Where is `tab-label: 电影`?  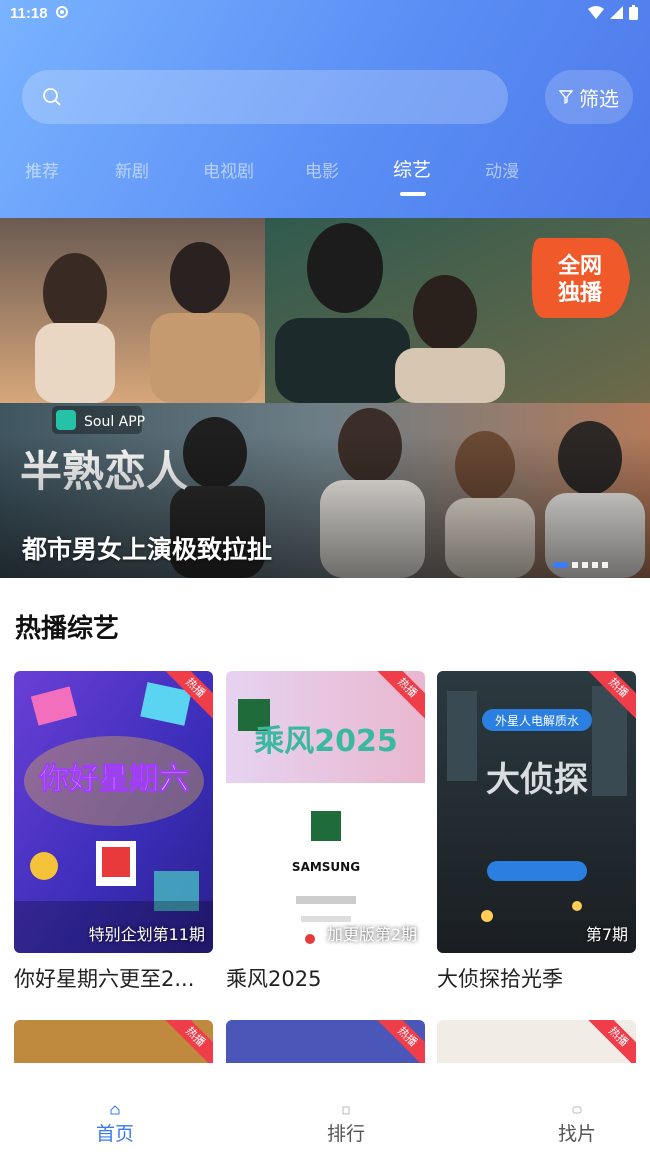 tab-label: 电影 is located at coordinates (322, 172).